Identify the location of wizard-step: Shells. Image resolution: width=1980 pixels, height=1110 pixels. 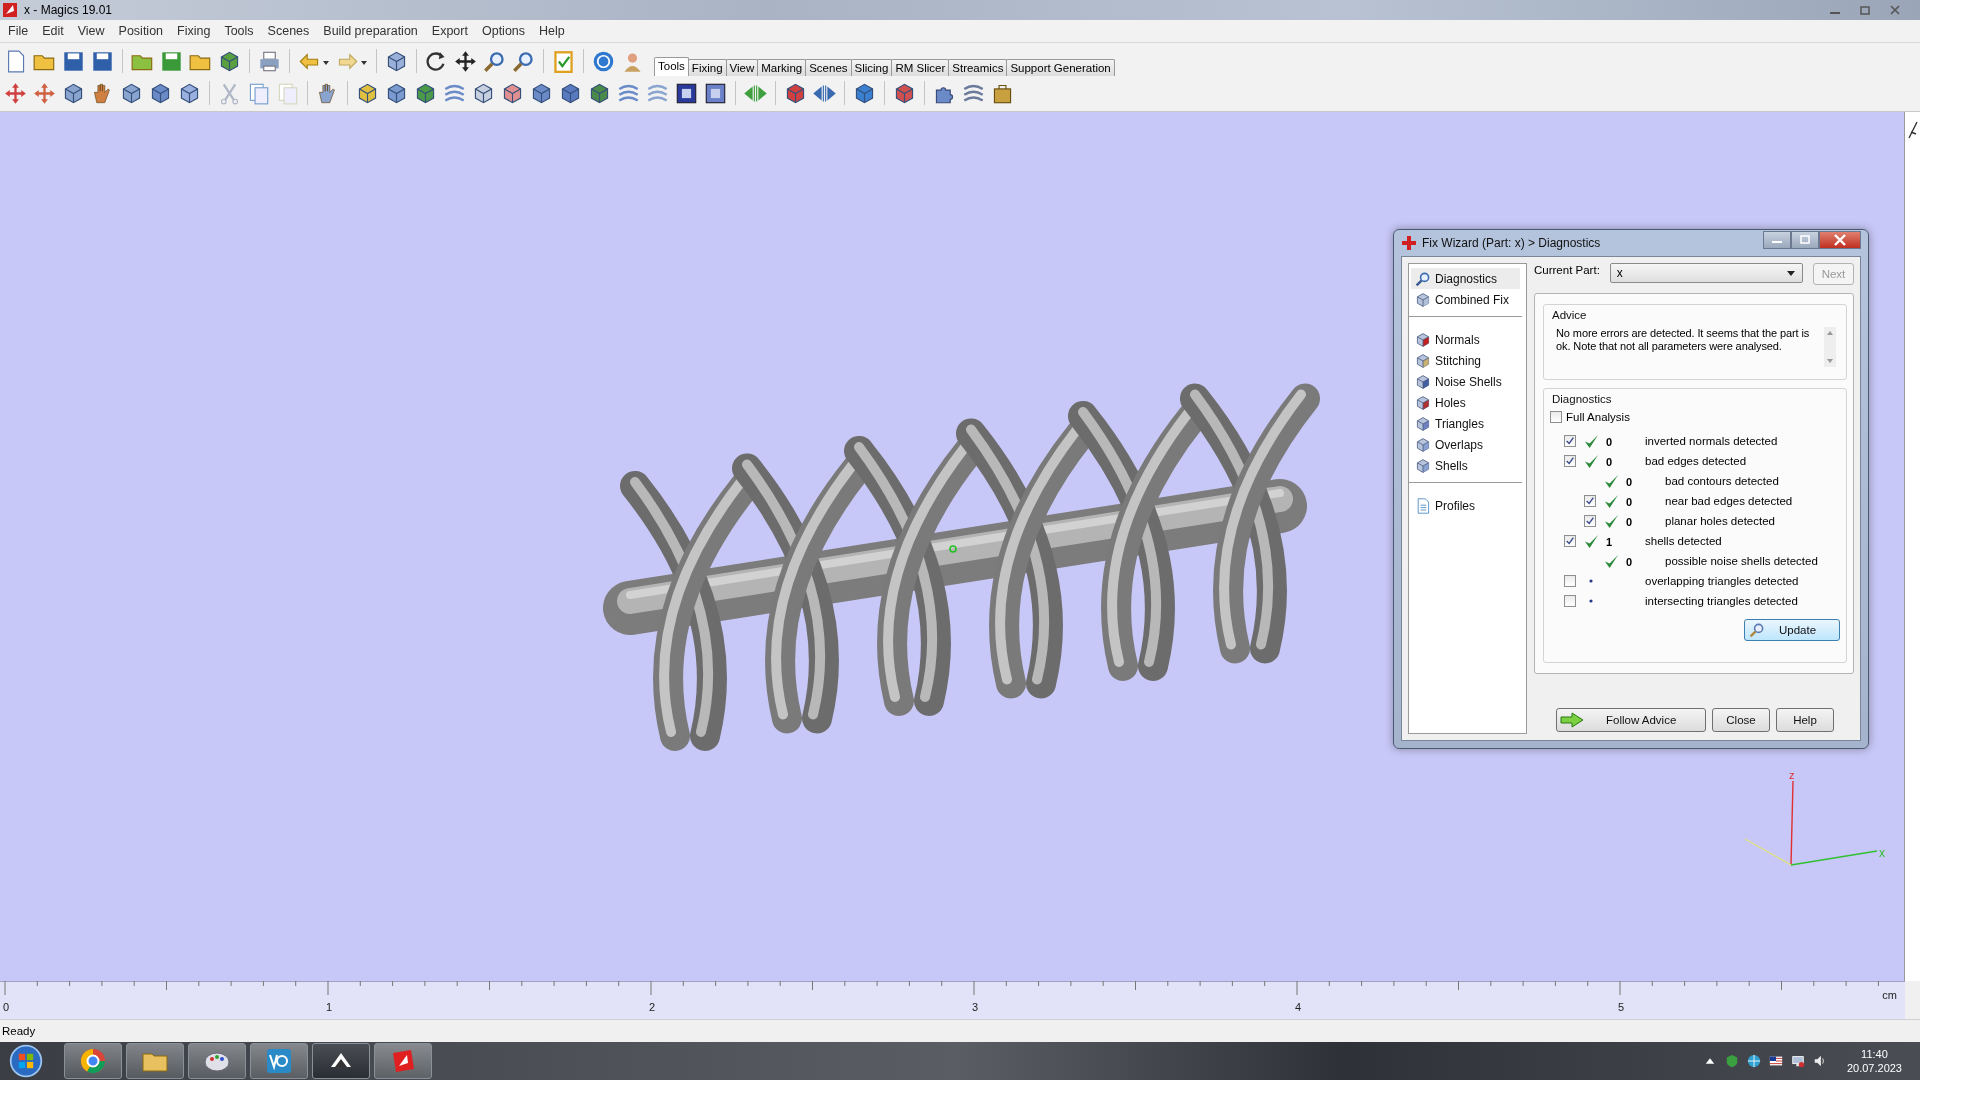
(1465, 465).